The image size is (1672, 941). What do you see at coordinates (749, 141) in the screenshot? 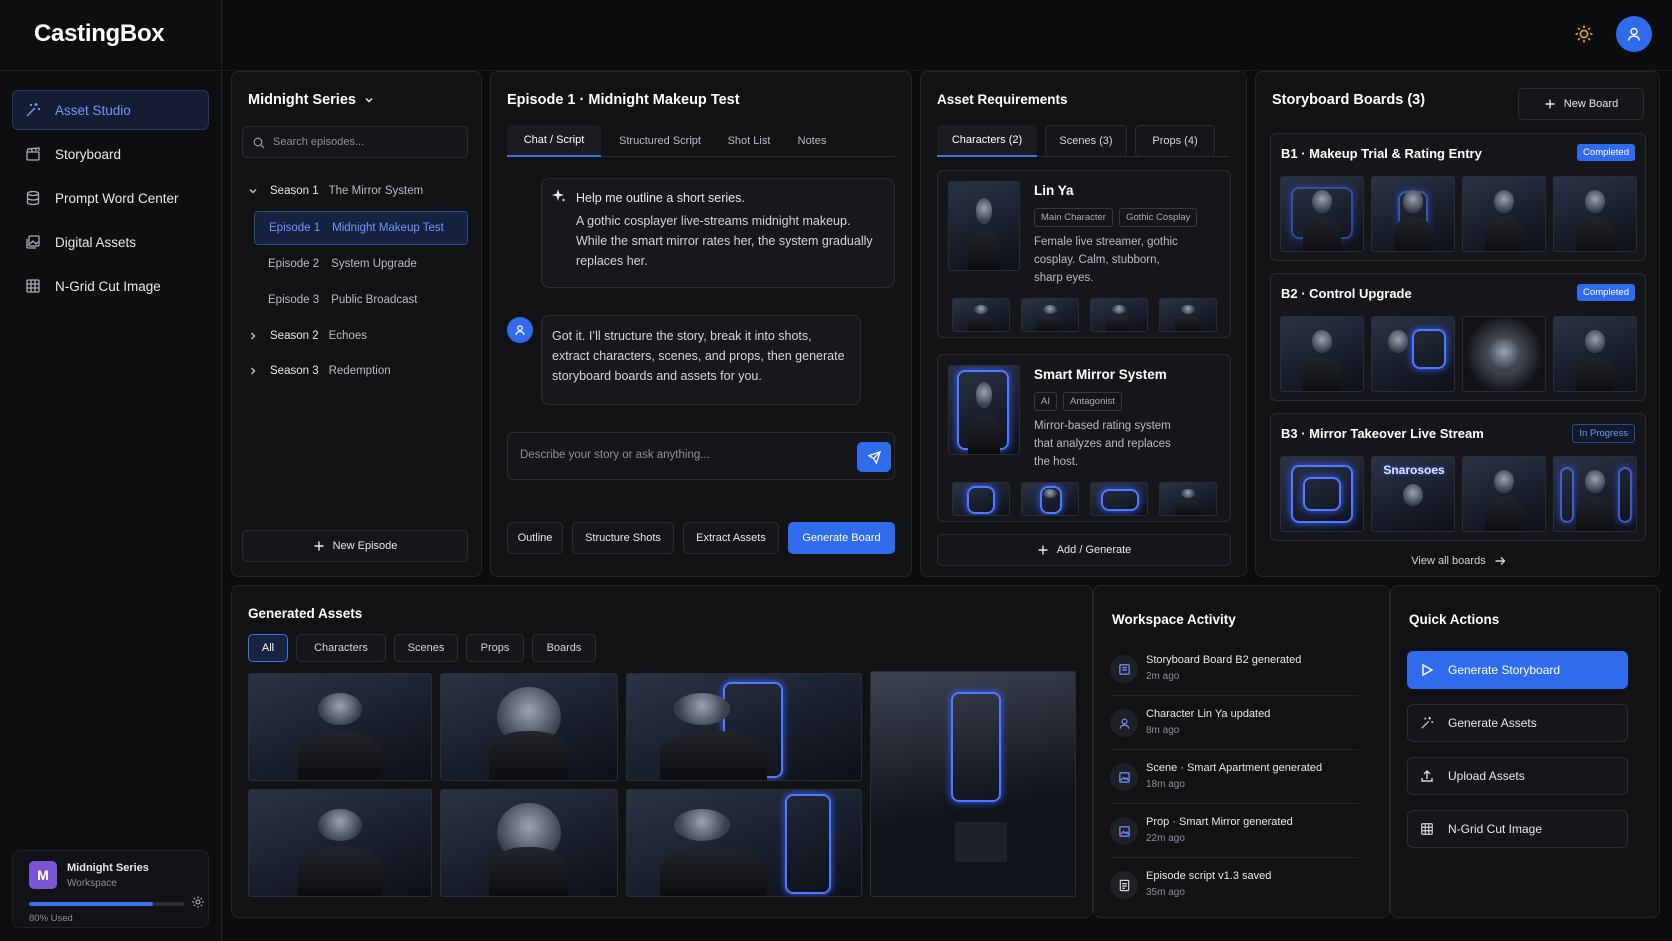
I see `tab-shot-list: Shot List` at bounding box center [749, 141].